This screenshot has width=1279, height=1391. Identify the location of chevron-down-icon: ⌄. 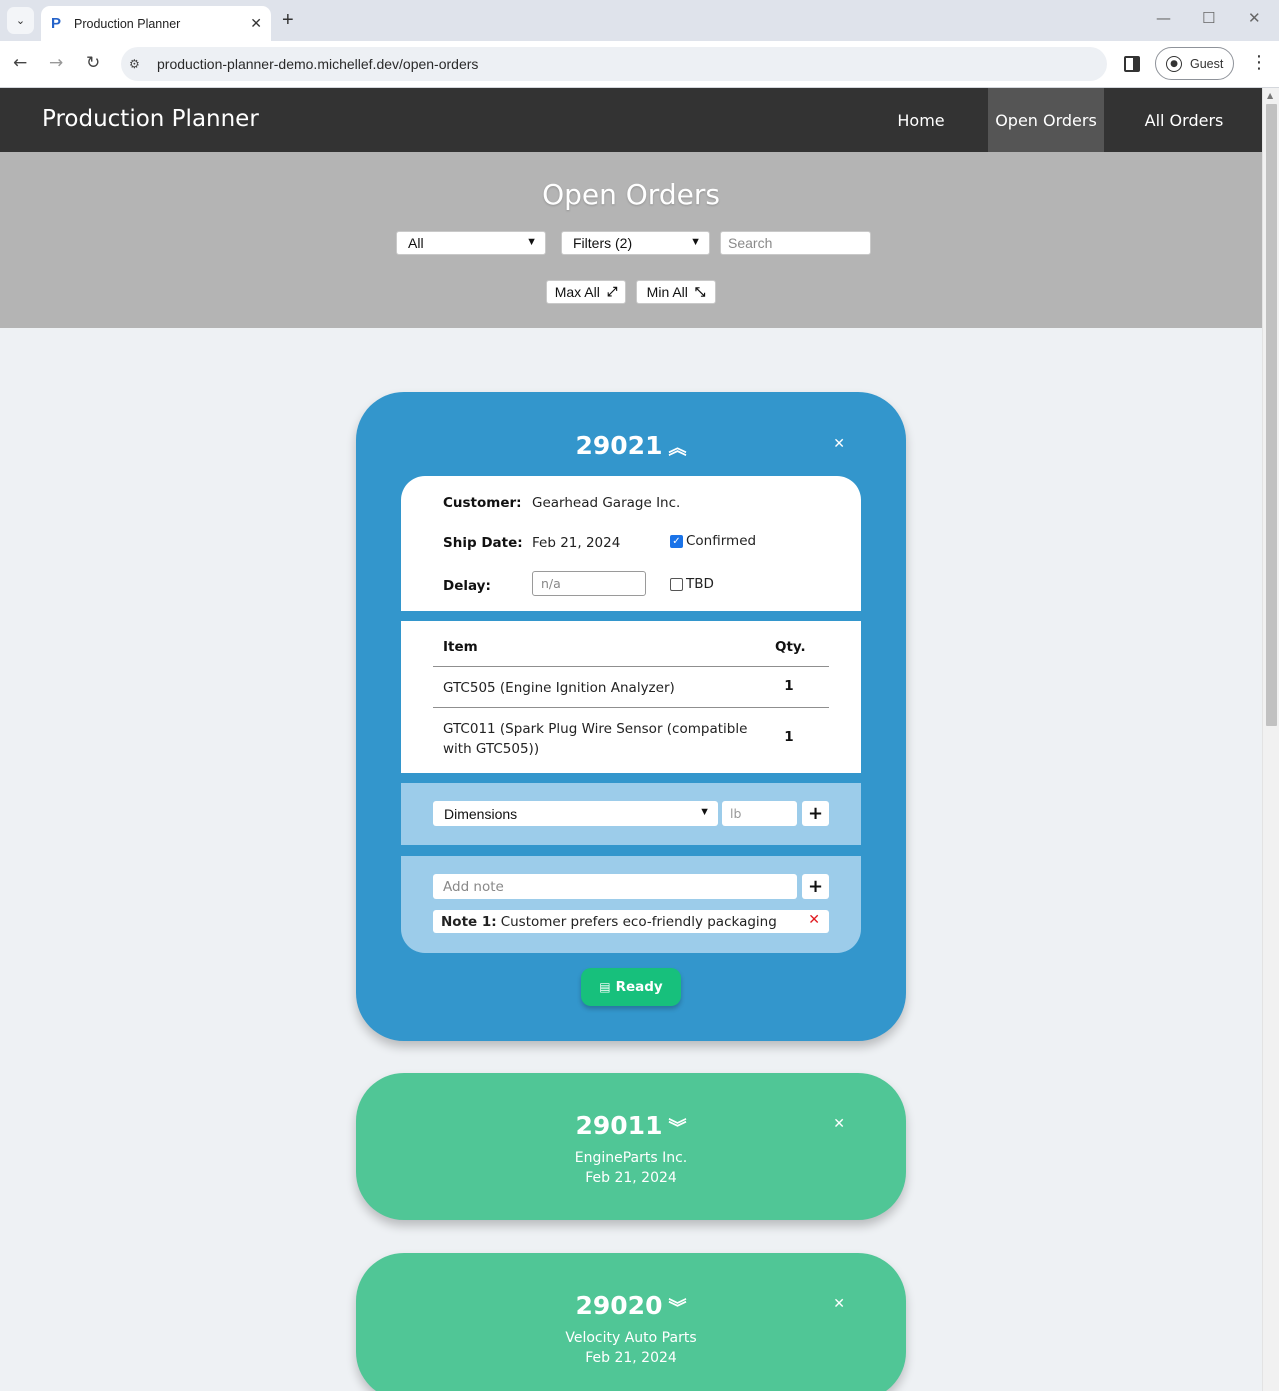
(20, 20).